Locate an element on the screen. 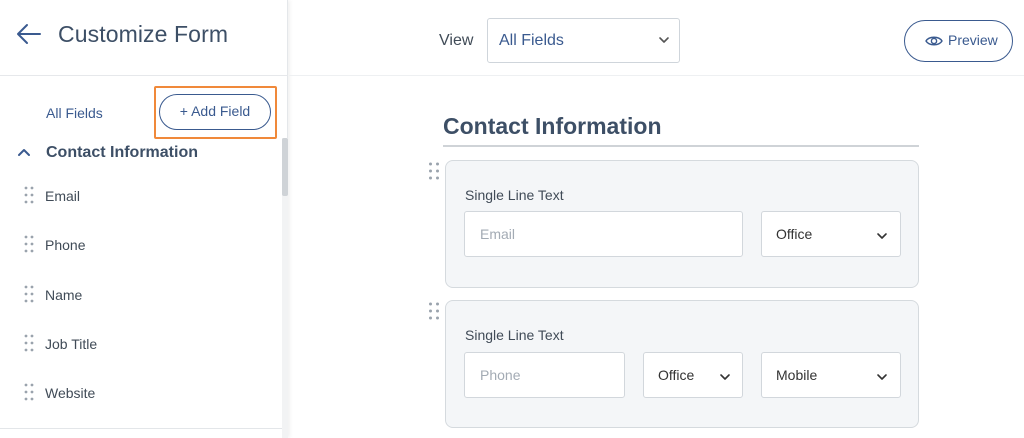 This screenshot has width=1024, height=438. view-label: View is located at coordinates (456, 40).